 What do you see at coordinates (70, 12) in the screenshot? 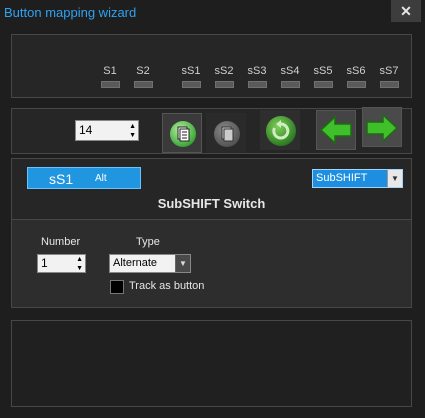
I see `window-title: Button mapping wizard` at bounding box center [70, 12].